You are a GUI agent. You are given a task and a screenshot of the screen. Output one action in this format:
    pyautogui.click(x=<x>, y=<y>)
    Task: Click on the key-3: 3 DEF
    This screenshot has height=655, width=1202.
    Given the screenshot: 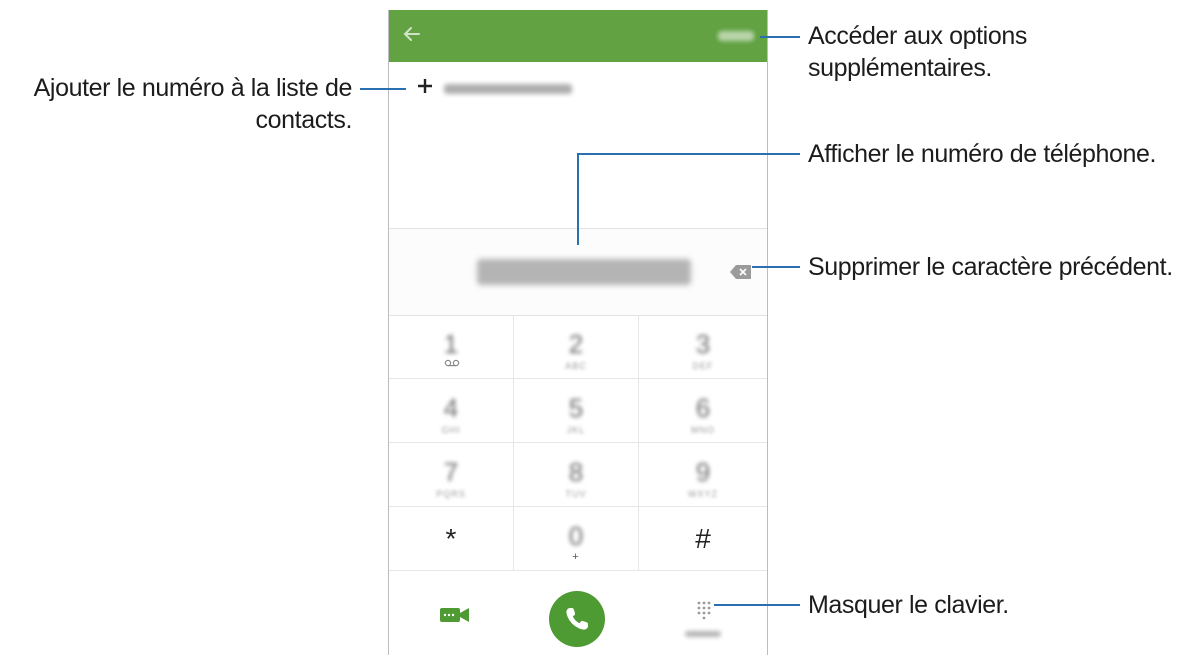 What is the action you would take?
    pyautogui.click(x=703, y=347)
    